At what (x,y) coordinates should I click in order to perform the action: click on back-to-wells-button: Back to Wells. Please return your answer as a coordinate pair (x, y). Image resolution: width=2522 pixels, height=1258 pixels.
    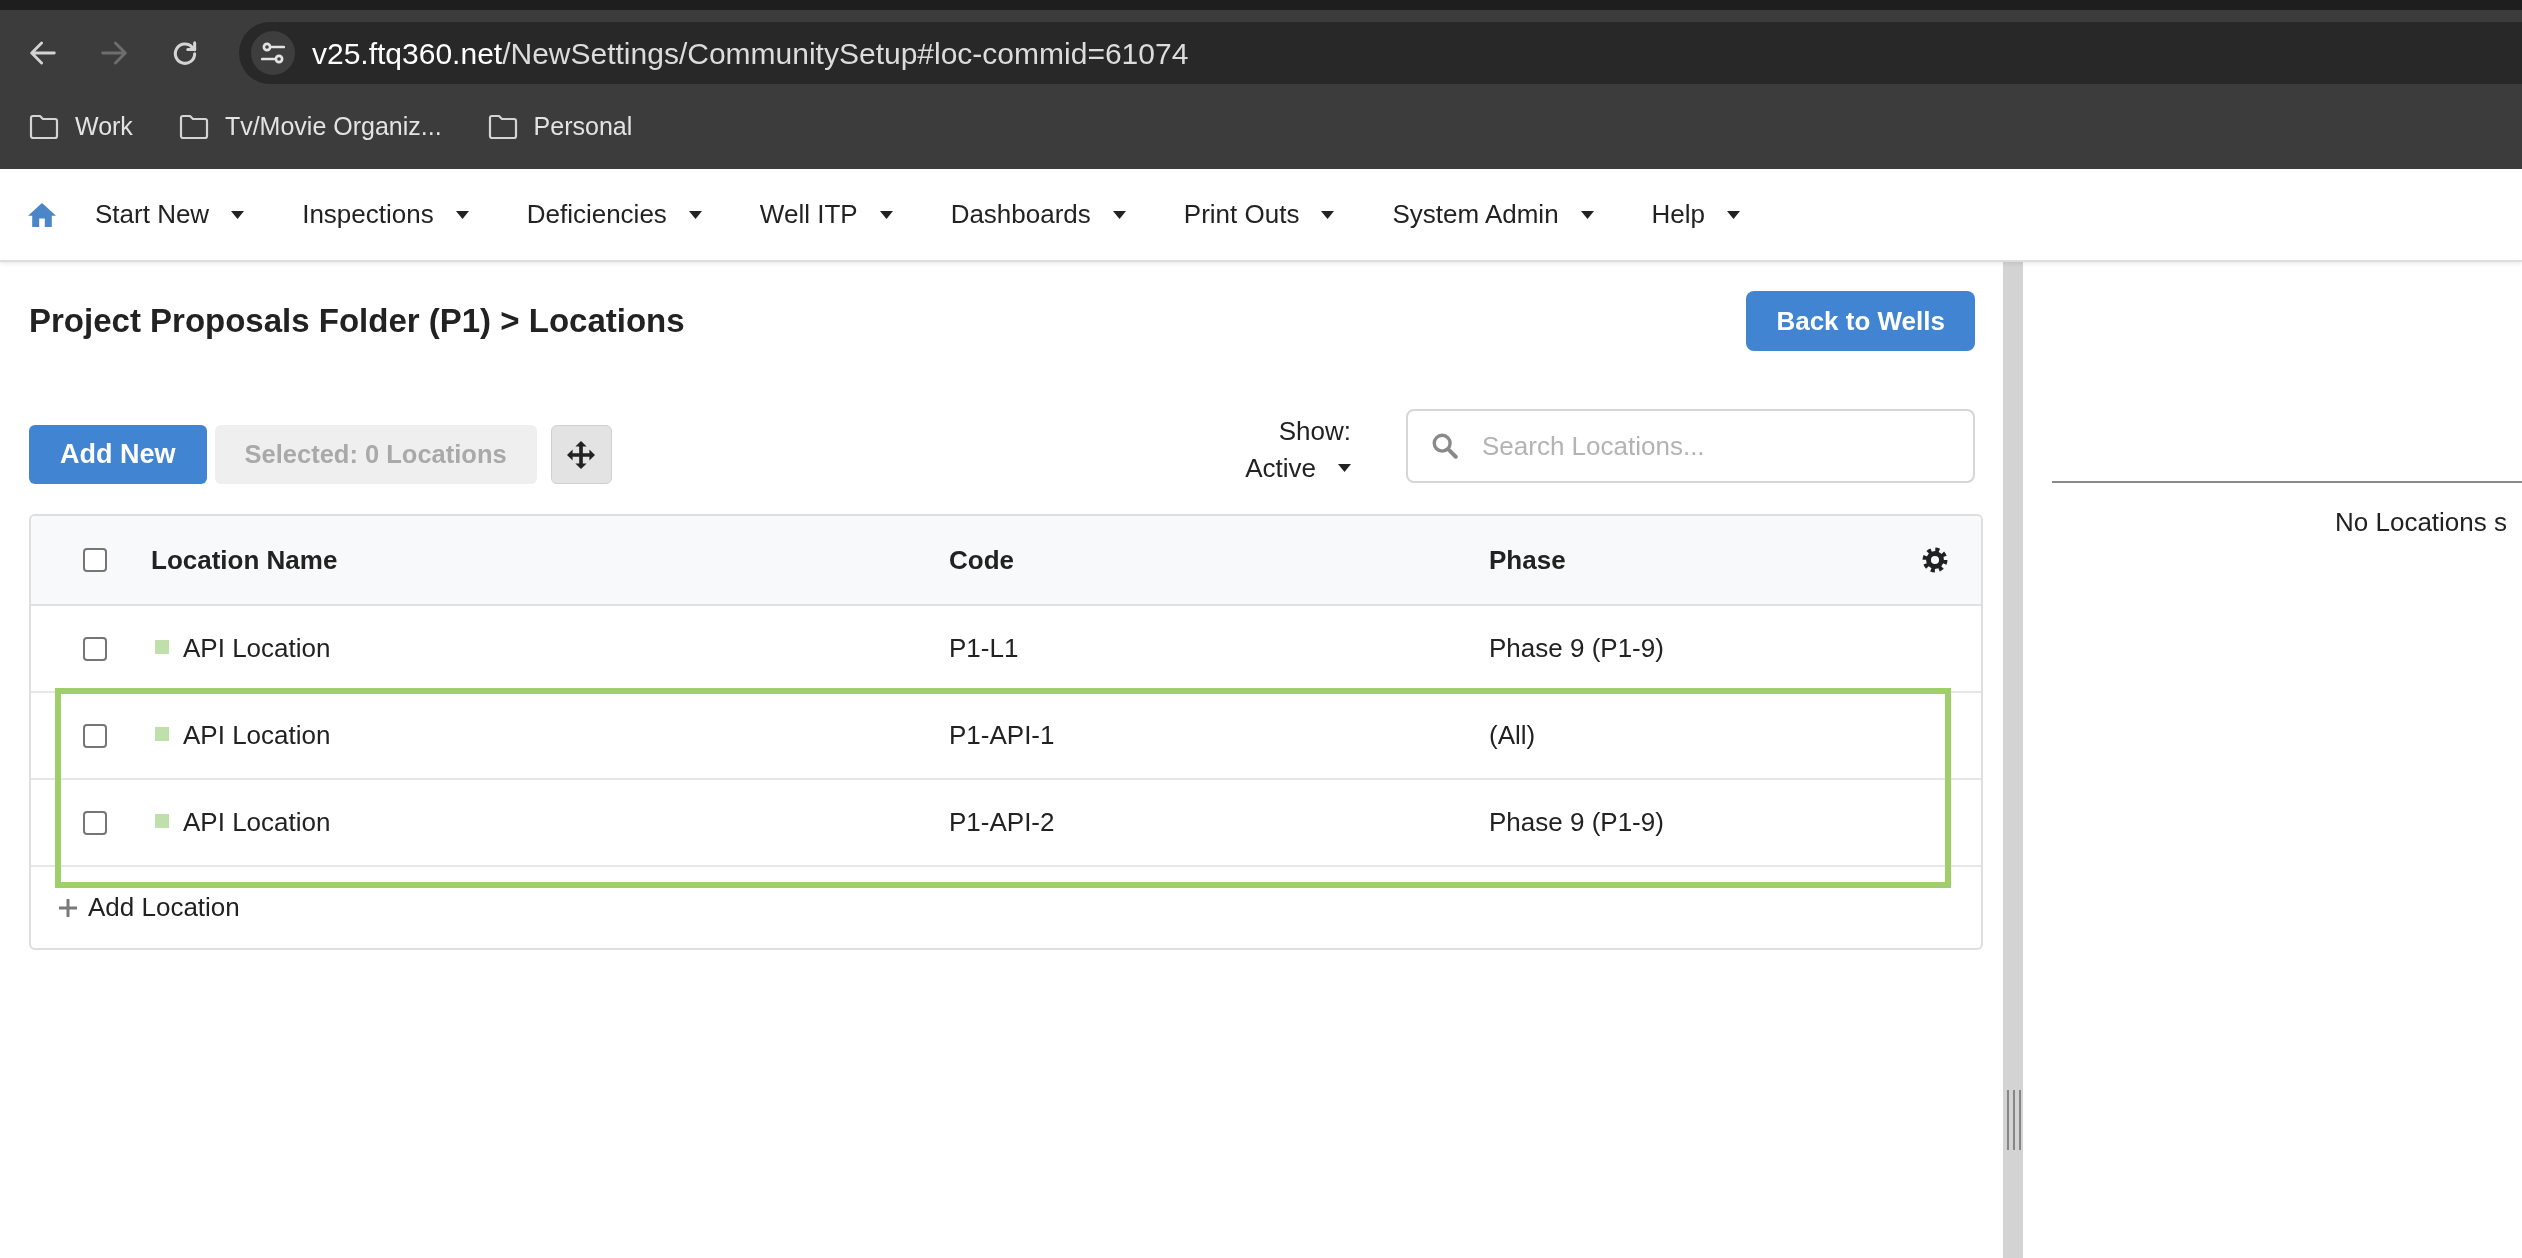
    Looking at the image, I should click on (1860, 321).